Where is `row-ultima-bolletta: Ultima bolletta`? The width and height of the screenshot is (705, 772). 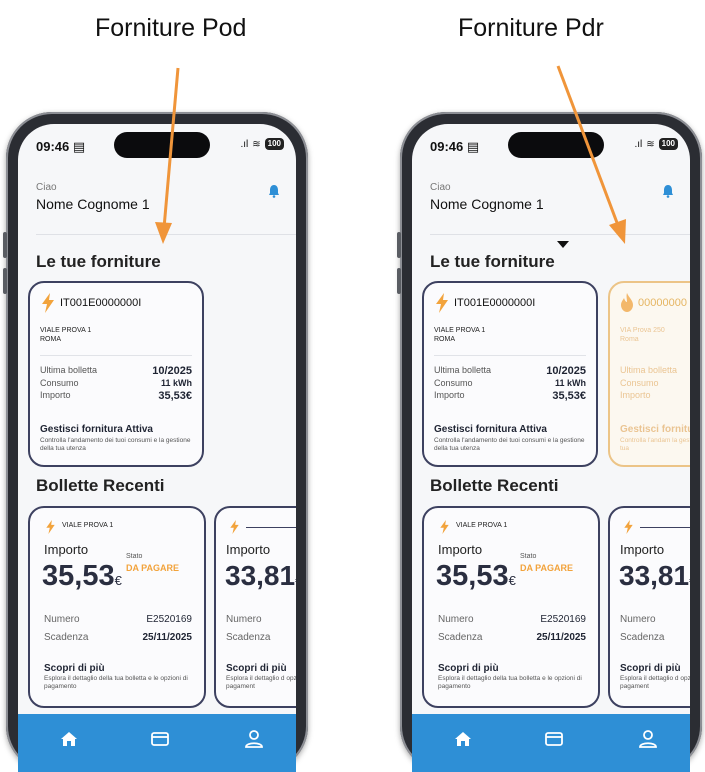 row-ultima-bolletta: Ultima bolletta is located at coordinates (649, 370).